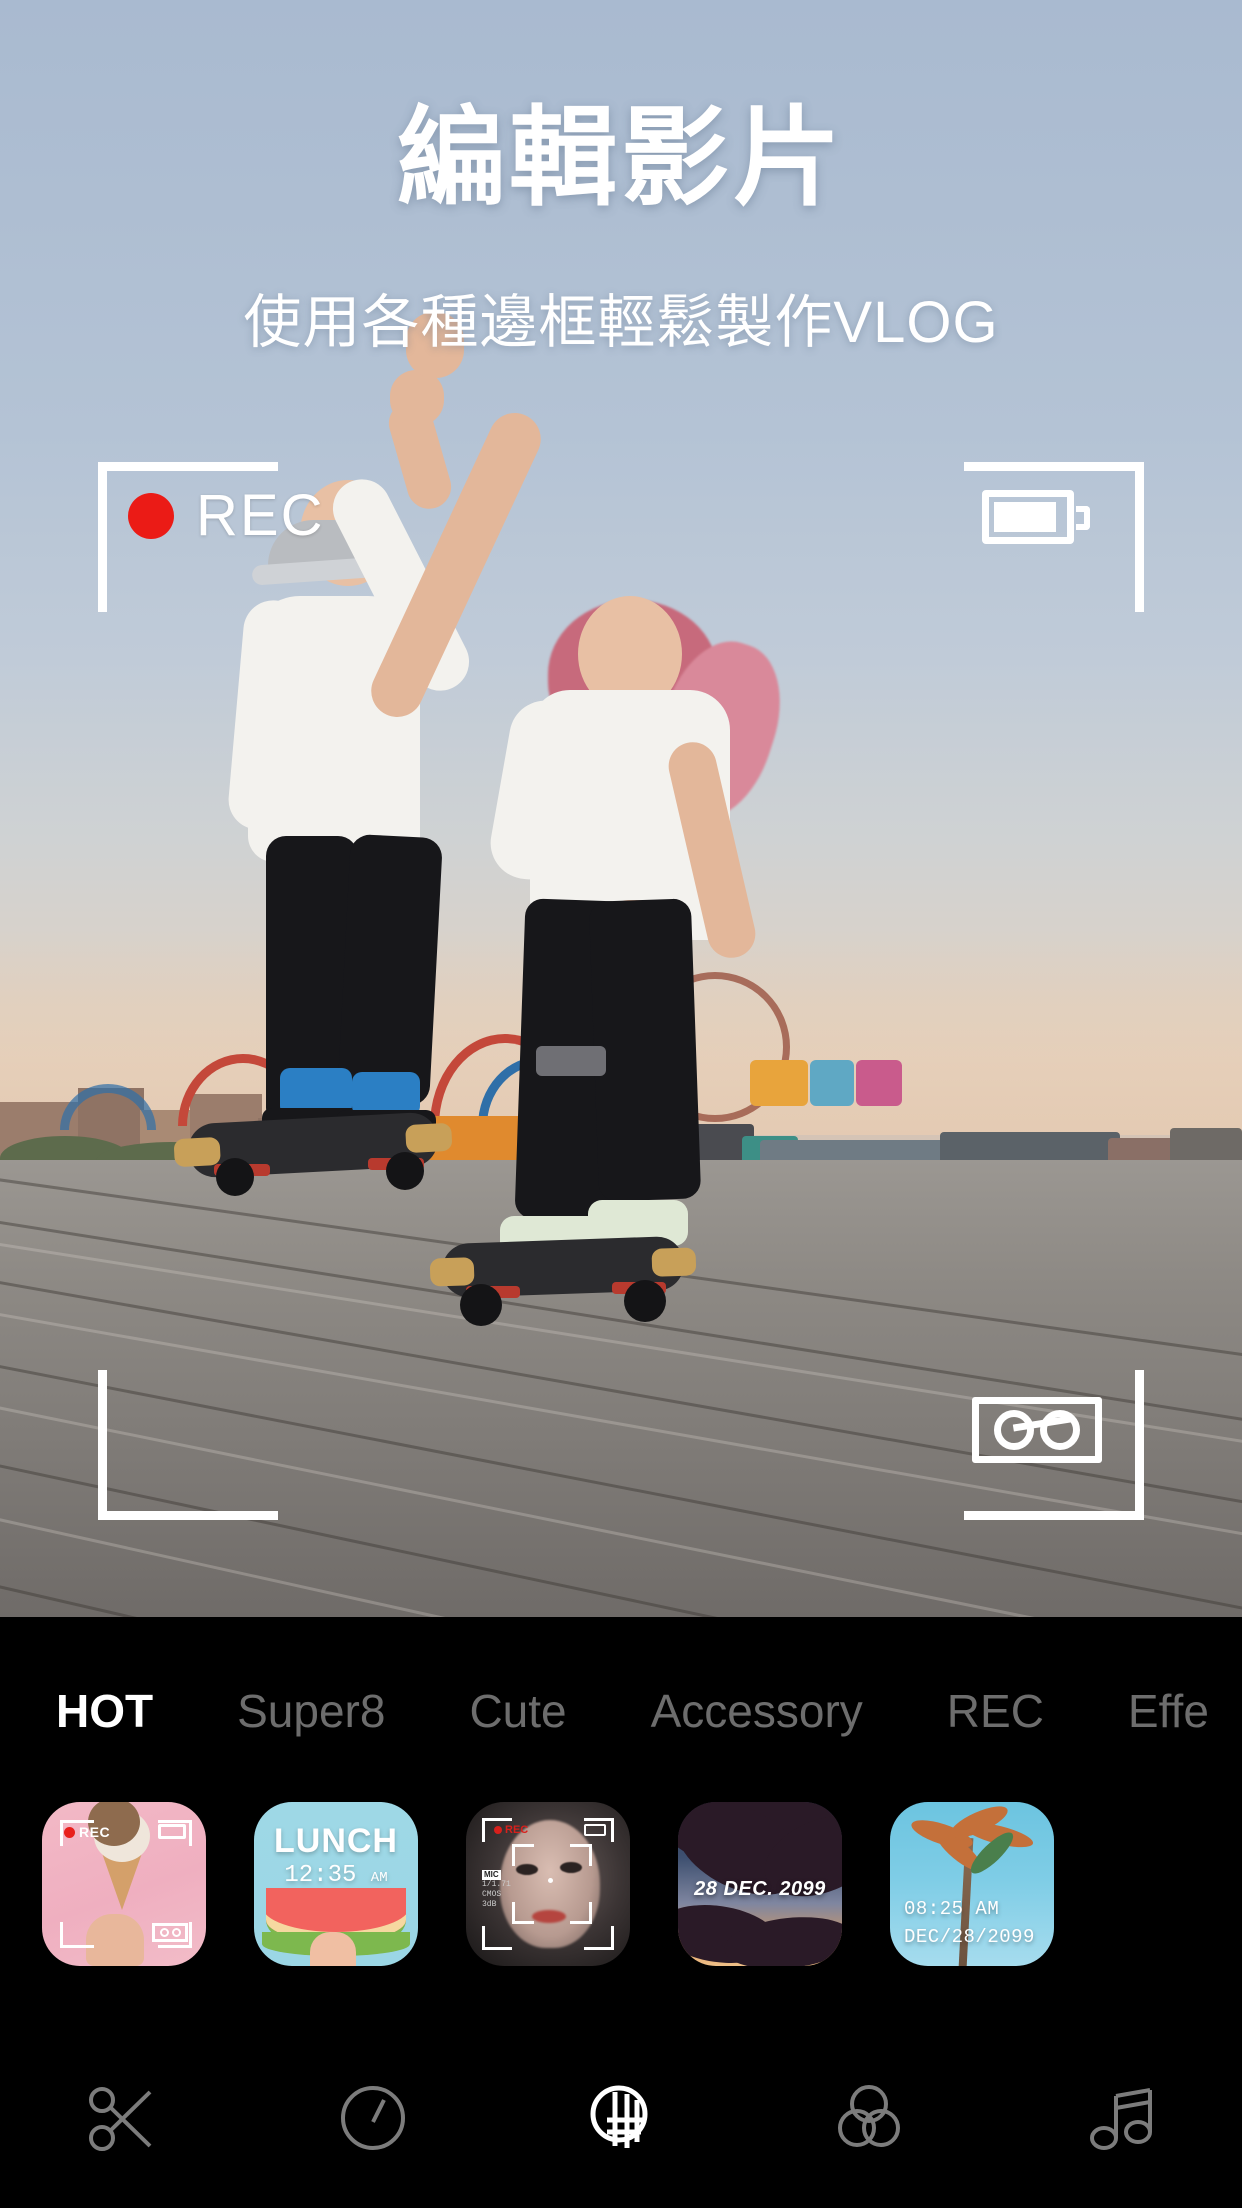  I want to click on thumb-camera-meta: MIC 1/1.71 CMOS 3dB, so click(496, 1890).